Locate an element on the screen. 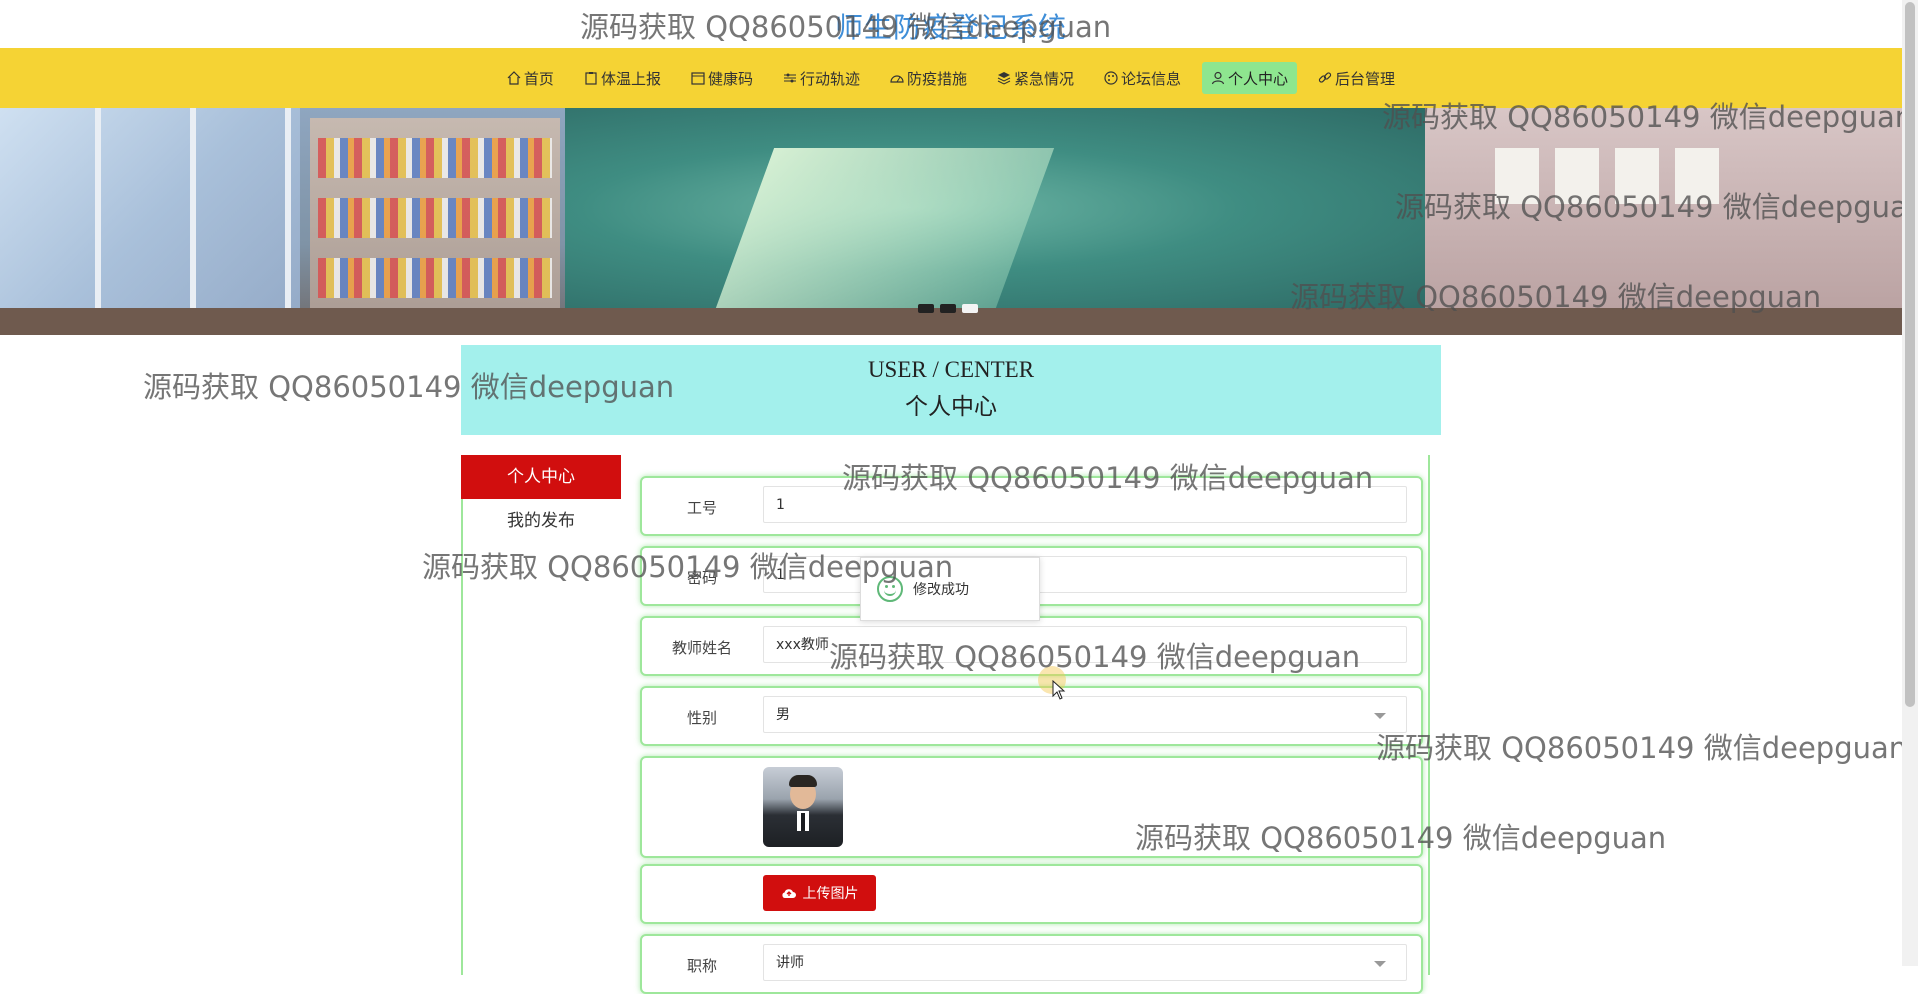  user-center-header: USER / CENTER 个人中心 is located at coordinates (951, 390).